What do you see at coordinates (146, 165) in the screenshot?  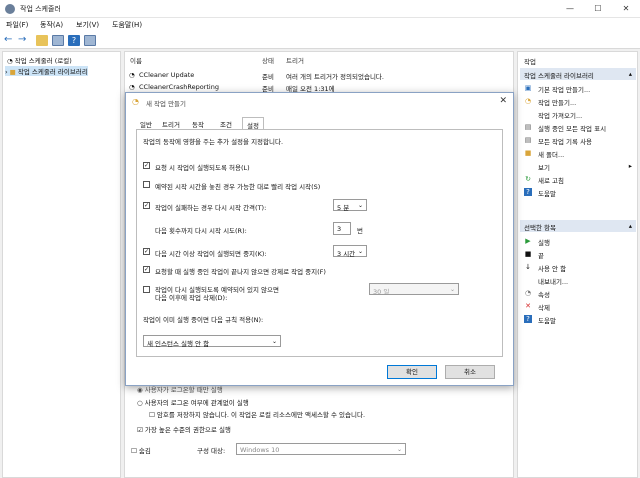 I see `allow-on-demand-checkbox: ✓` at bounding box center [146, 165].